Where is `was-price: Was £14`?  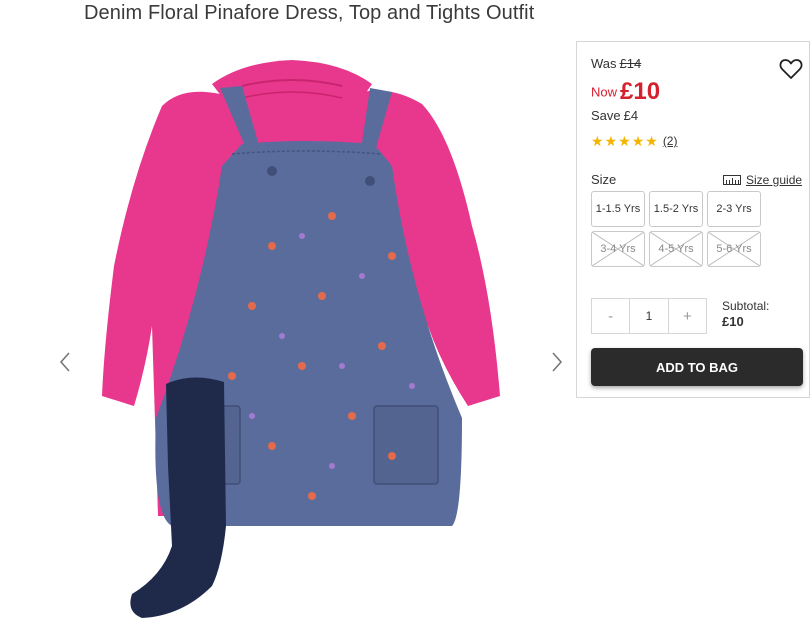
was-price: Was £14 is located at coordinates (616, 63).